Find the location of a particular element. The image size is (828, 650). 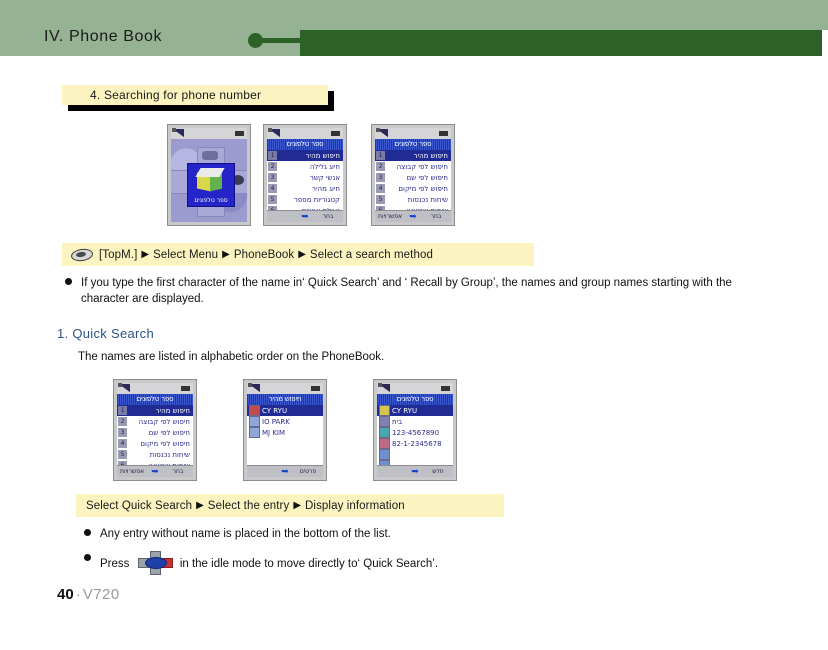

list-item: 5 קטגוריות מספר is located at coordinates (305, 199).